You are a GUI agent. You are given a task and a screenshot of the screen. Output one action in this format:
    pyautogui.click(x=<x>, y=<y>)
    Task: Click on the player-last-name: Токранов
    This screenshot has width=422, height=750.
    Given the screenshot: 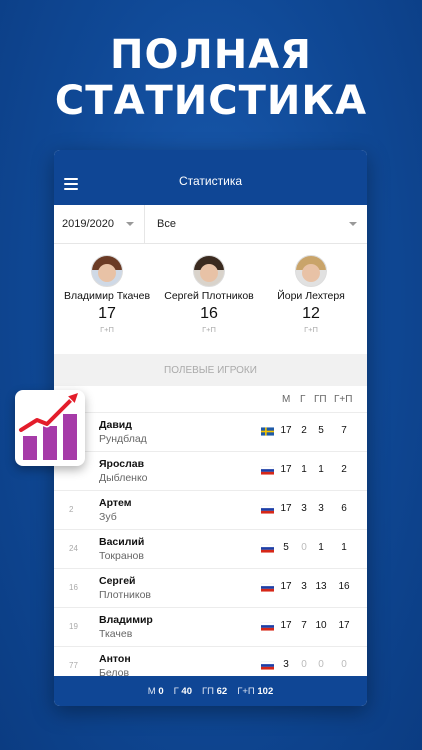 What is the action you would take?
    pyautogui.click(x=121, y=556)
    